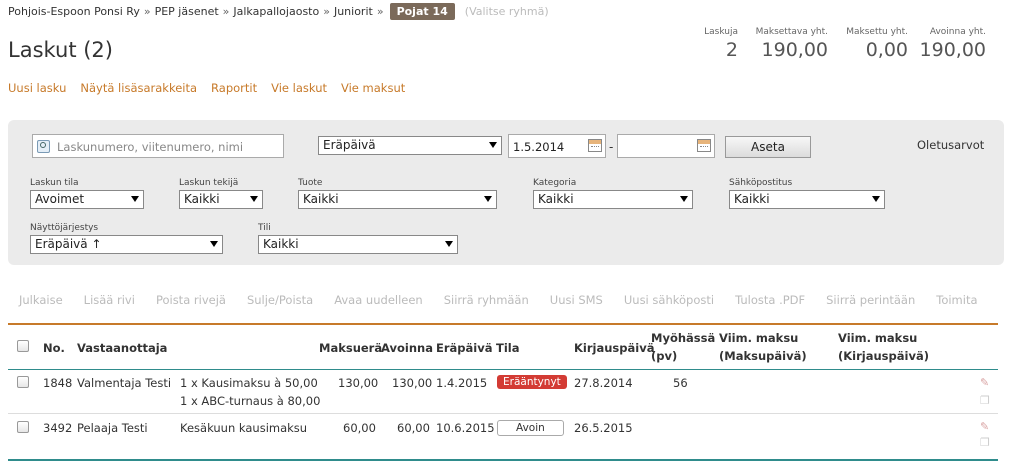 The height and width of the screenshot is (464, 1023). Describe the element at coordinates (244, 428) in the screenshot. I see `row-item: Kesäkuun kausimaksu` at that location.